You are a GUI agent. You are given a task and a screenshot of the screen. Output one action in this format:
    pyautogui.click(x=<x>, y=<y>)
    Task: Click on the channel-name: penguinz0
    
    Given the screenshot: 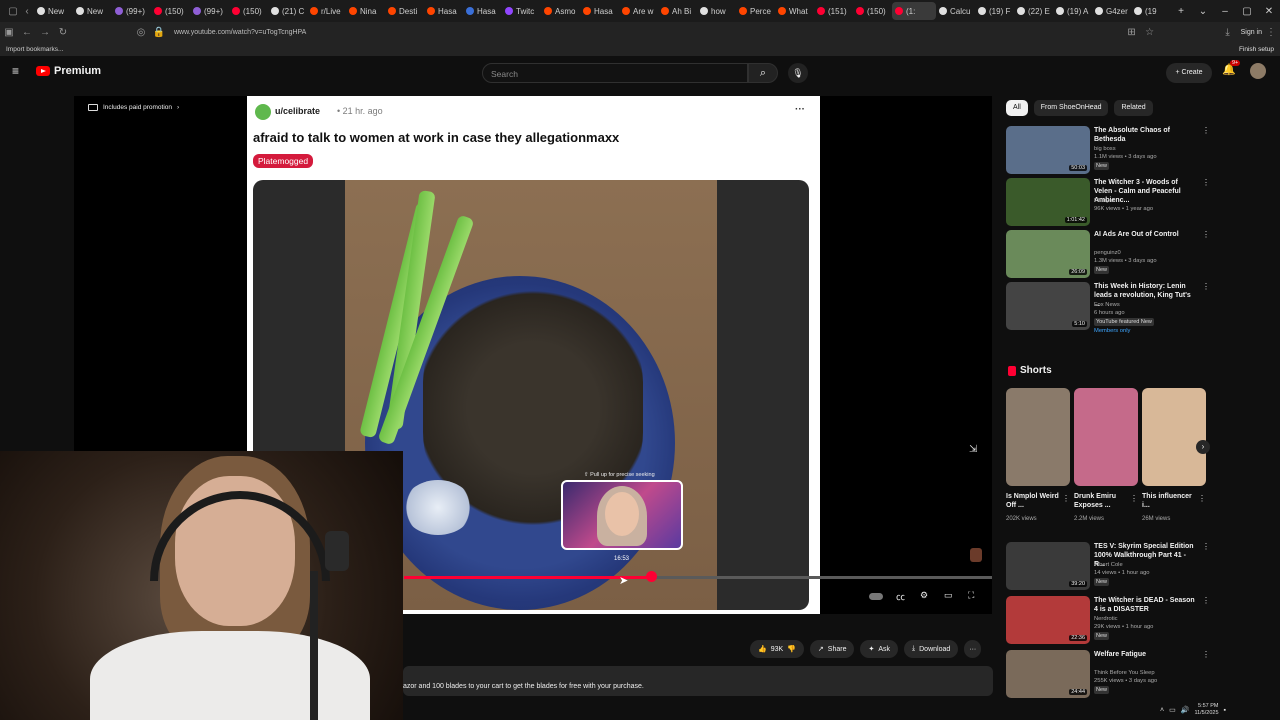 What is the action you would take?
    pyautogui.click(x=1146, y=253)
    